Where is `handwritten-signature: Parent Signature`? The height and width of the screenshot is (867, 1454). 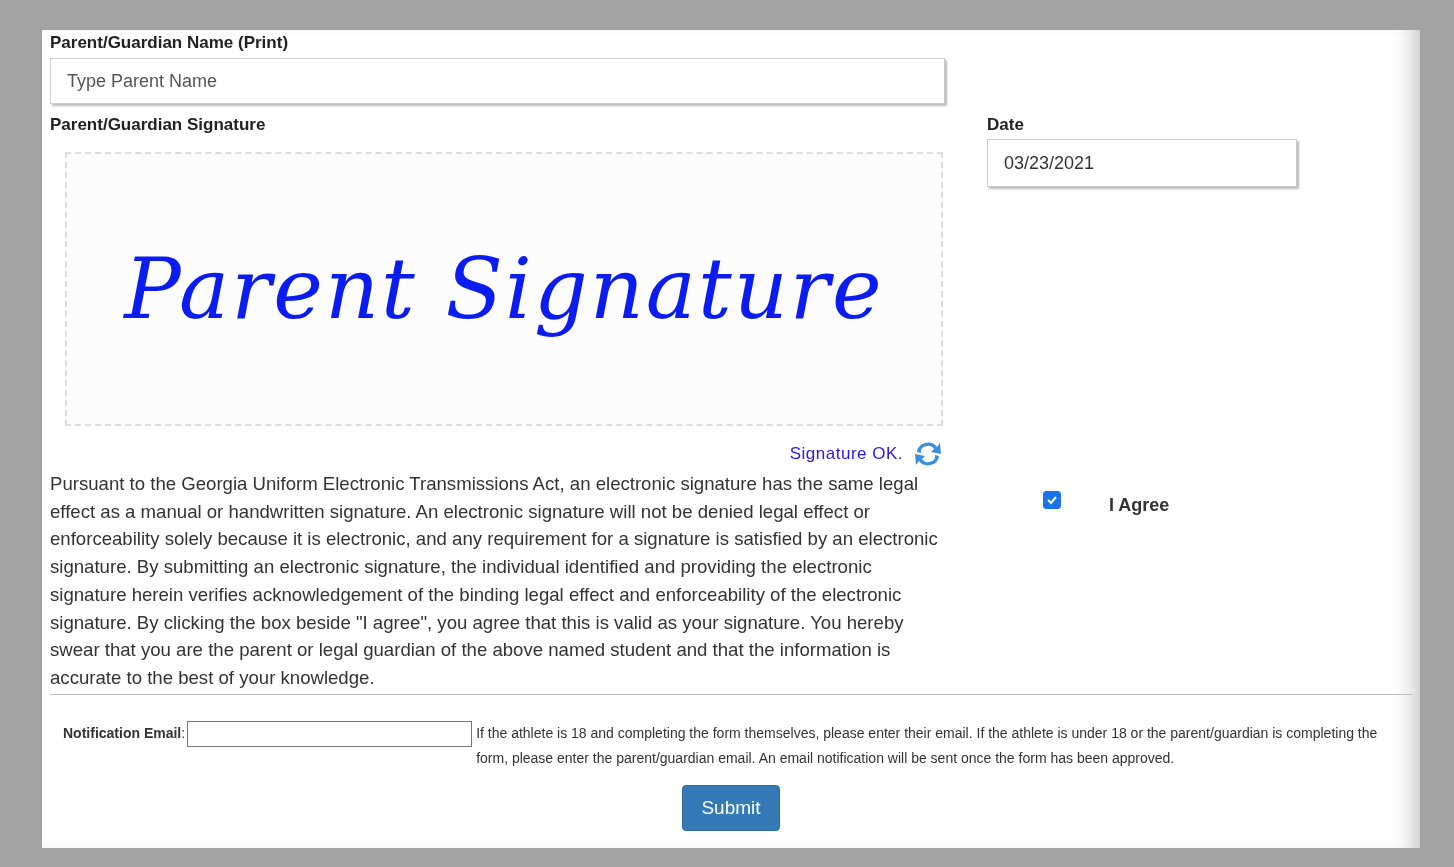
handwritten-signature: Parent Signature is located at coordinates (504, 289).